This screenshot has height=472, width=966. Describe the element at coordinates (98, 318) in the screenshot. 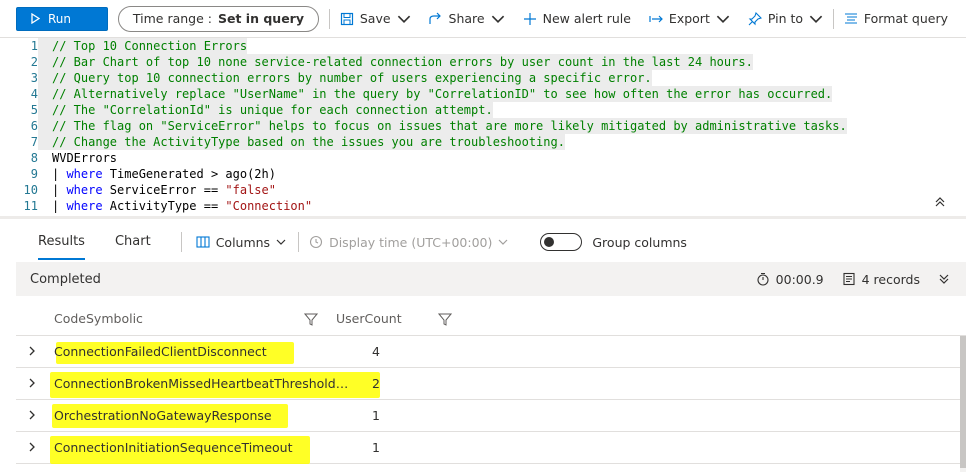

I see `column-header-label: CodeSymbolic` at that location.